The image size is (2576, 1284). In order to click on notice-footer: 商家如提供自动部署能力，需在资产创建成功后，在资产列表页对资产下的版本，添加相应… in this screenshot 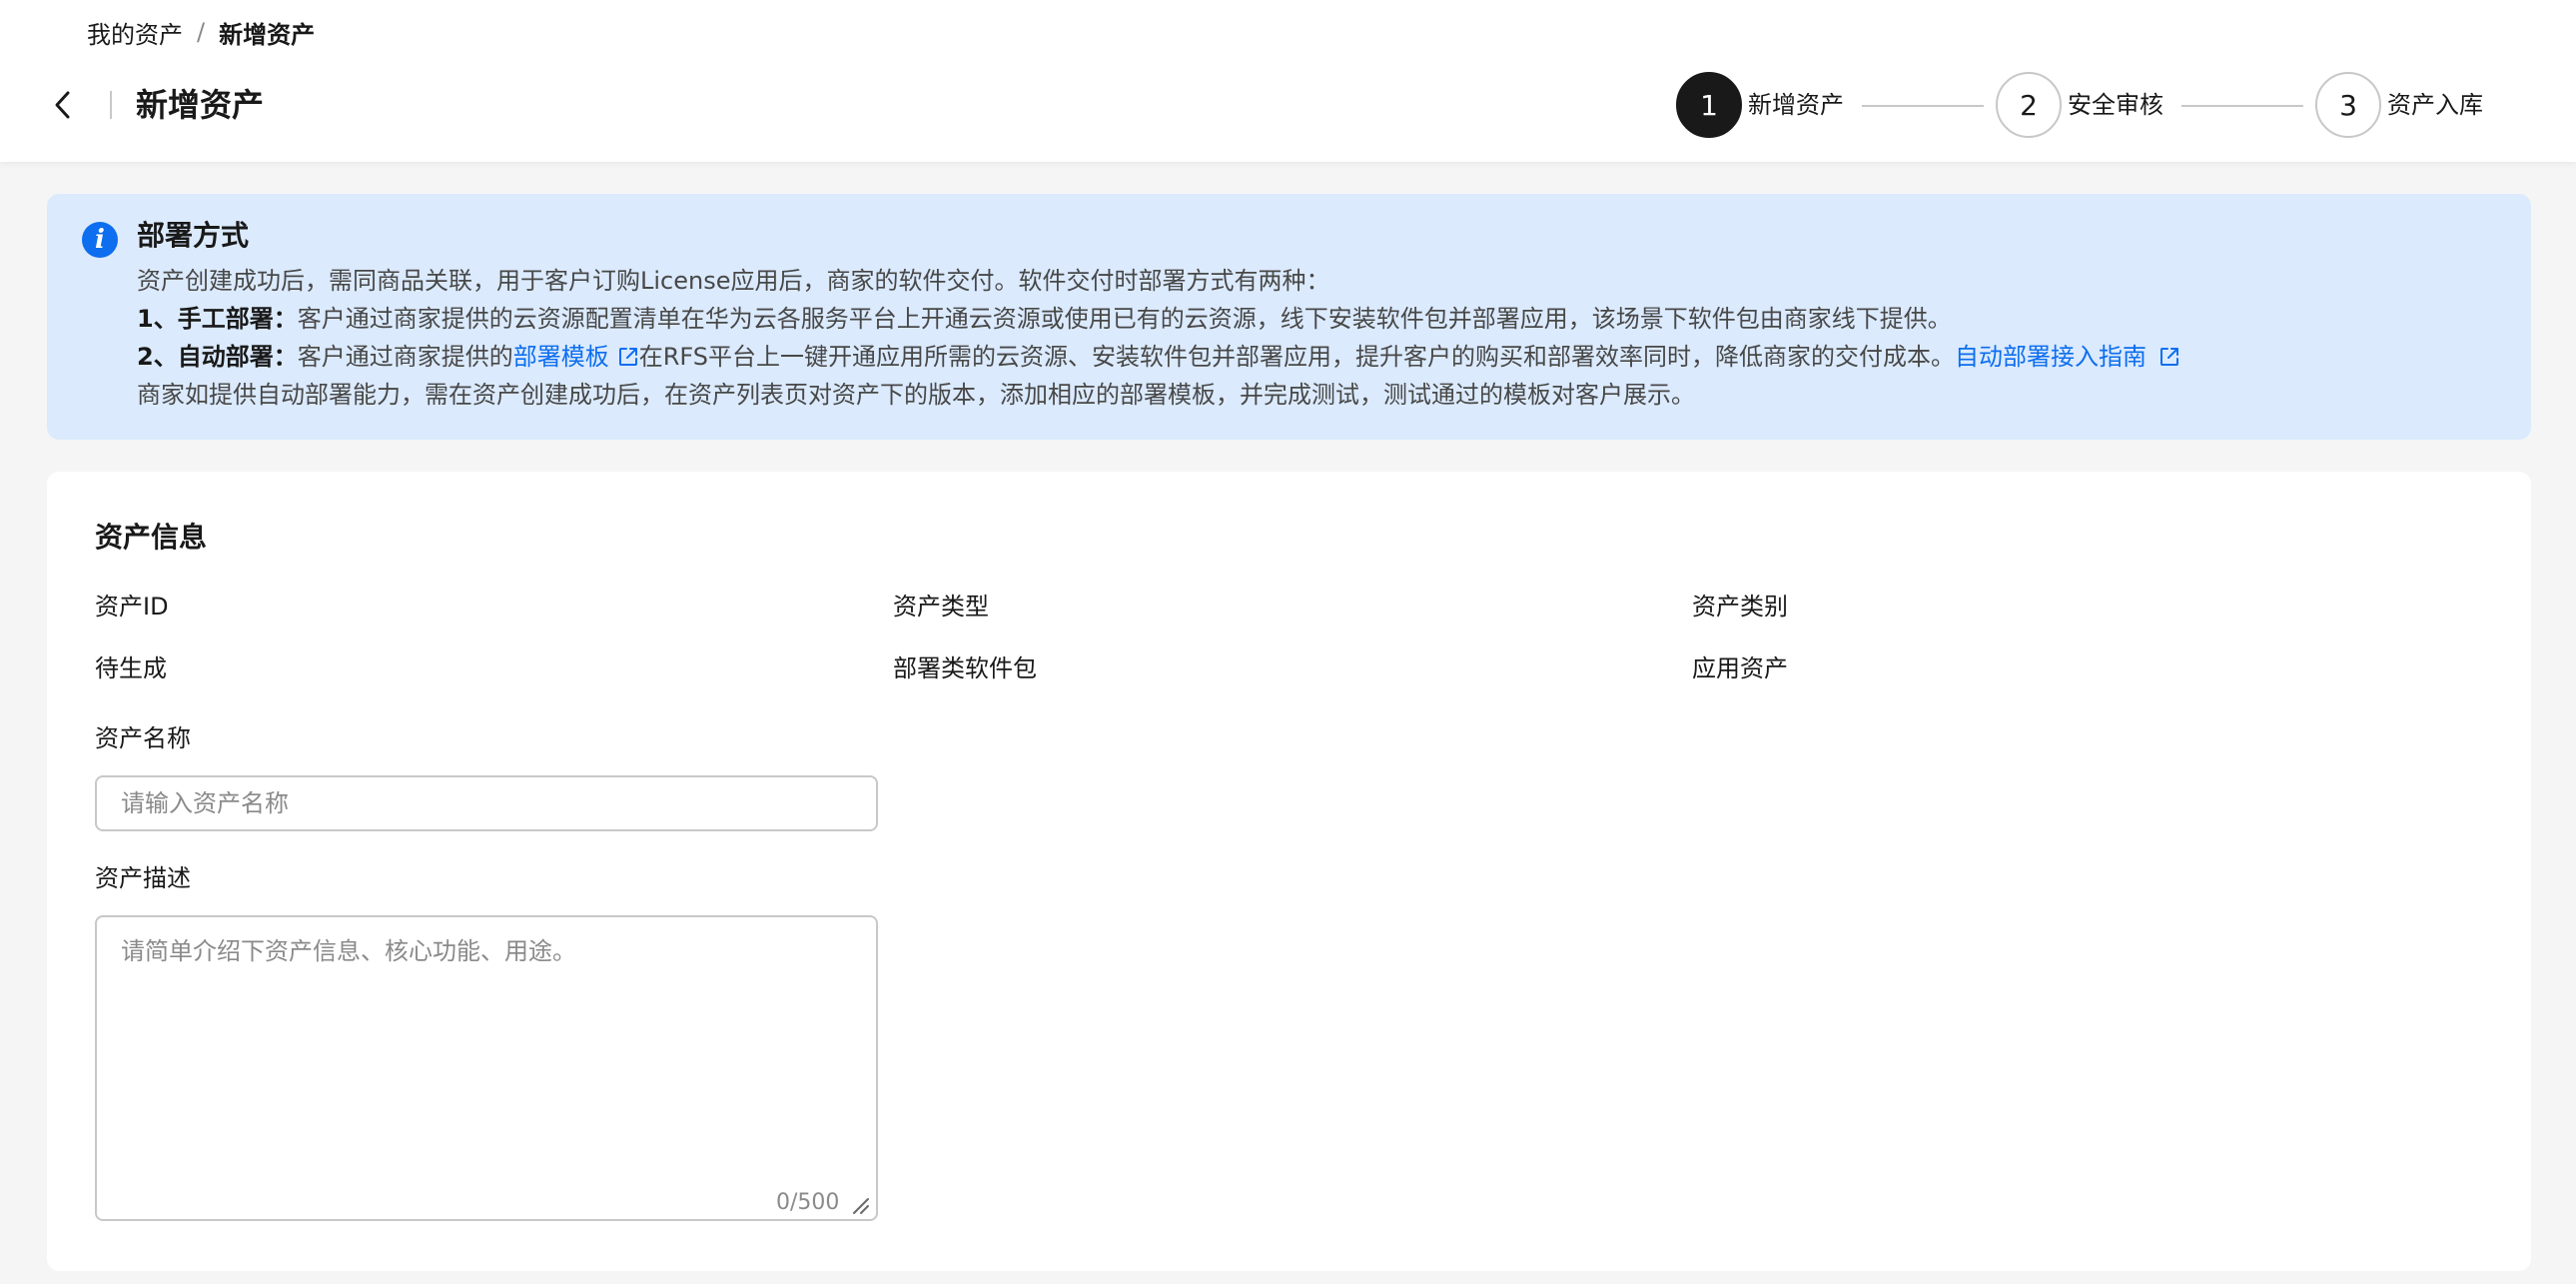, I will do `click(916, 395)`.